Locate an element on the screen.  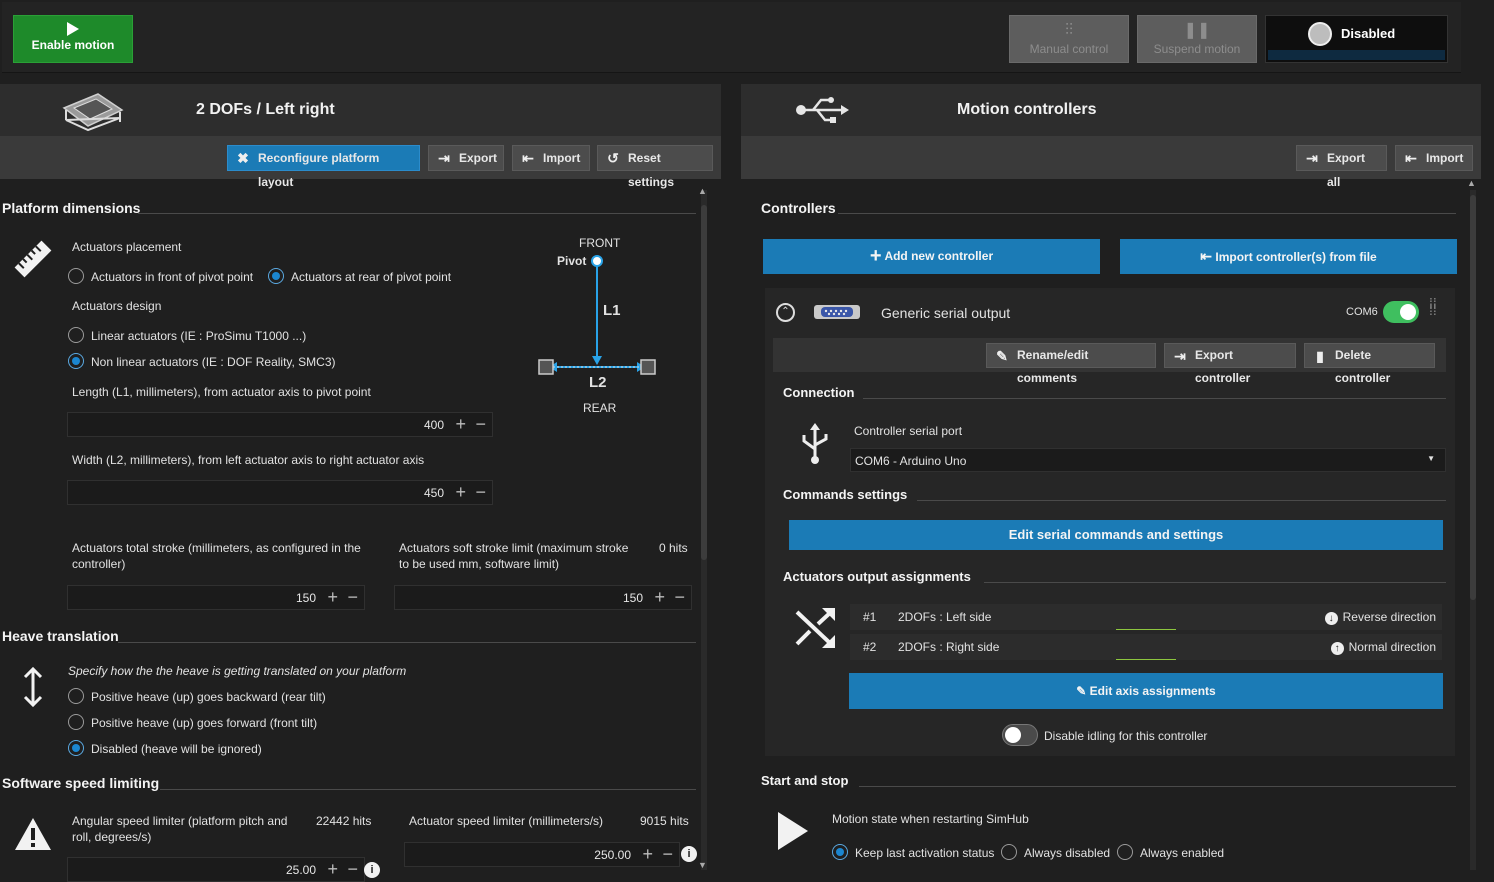
always-enabled-radio is located at coordinates (1125, 852).